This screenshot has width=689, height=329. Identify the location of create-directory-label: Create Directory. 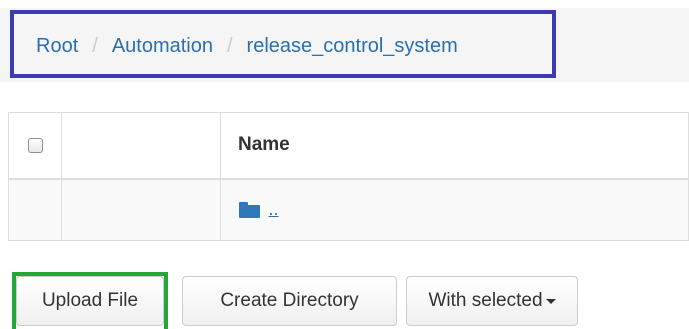
(289, 300).